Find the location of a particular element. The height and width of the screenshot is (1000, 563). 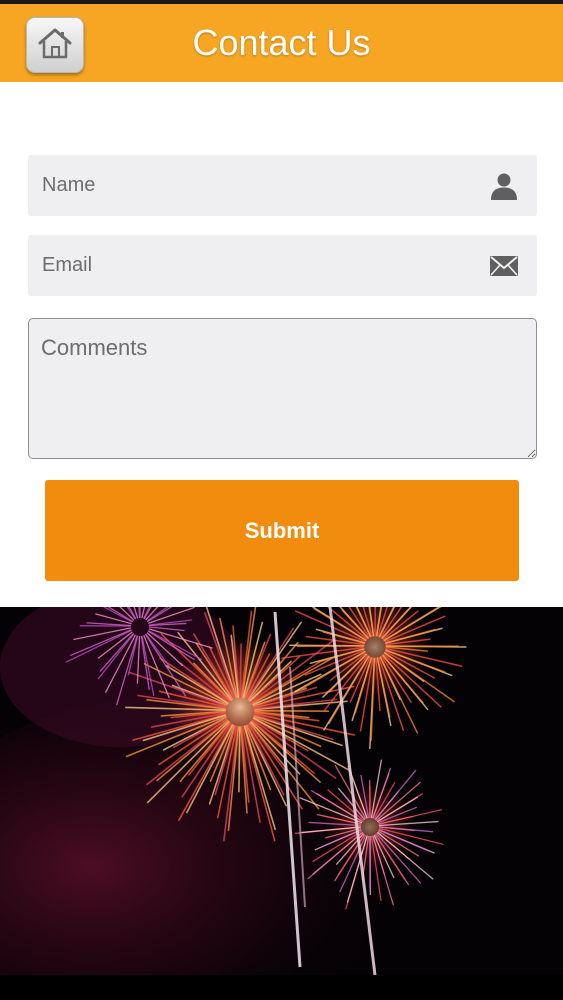

name-field-container is located at coordinates (282, 185).